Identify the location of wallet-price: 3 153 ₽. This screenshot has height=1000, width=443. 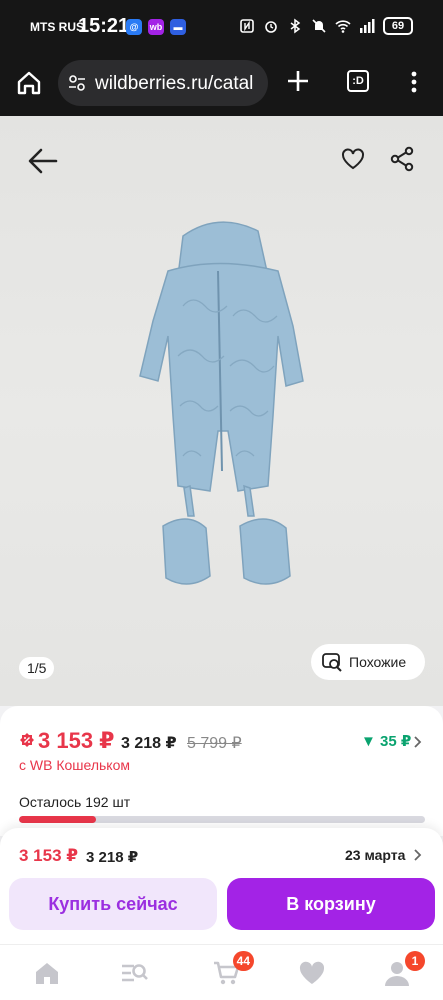
(76, 740).